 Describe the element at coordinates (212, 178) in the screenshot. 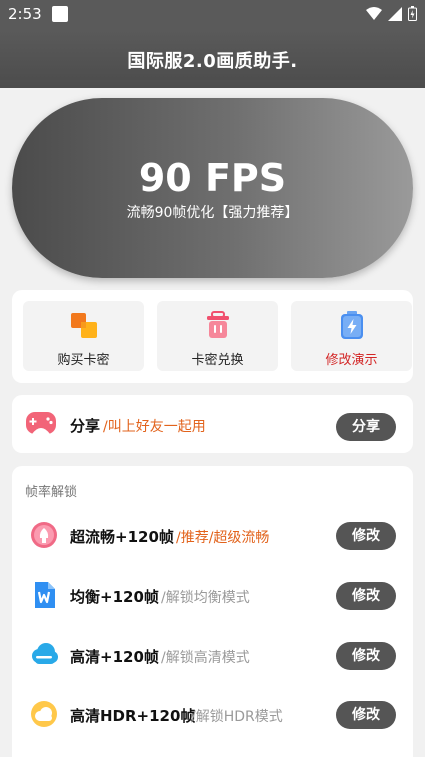

I see `fps-value: 90 FPS` at that location.